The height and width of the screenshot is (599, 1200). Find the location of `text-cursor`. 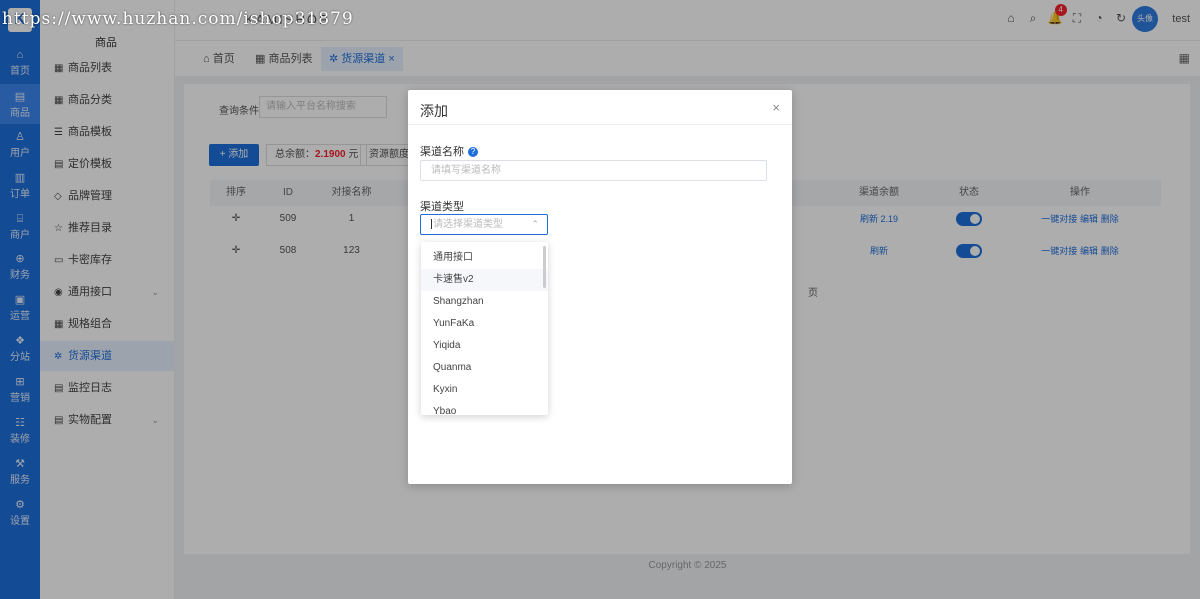

text-cursor is located at coordinates (431, 224).